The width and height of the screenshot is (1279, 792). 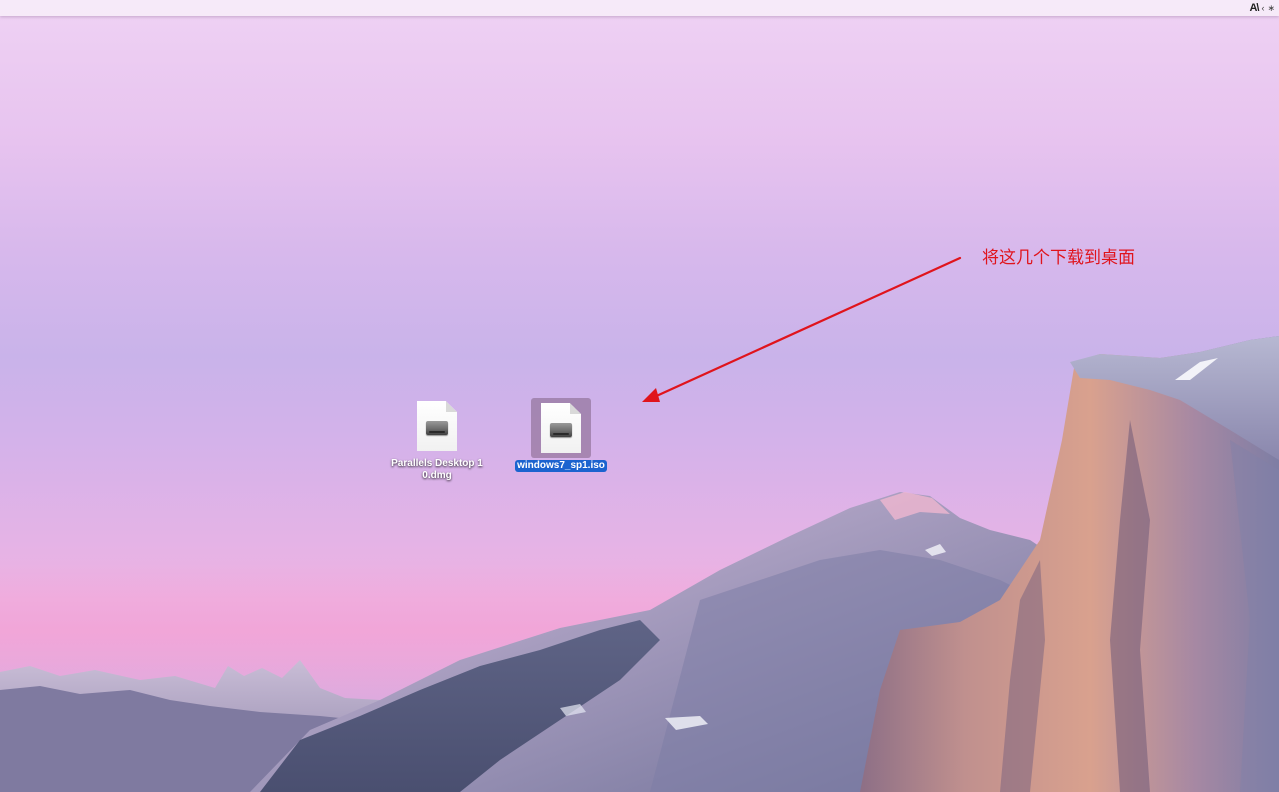 I want to click on desktop-item-label-selected: windows7_sp1.iso, so click(x=561, y=466).